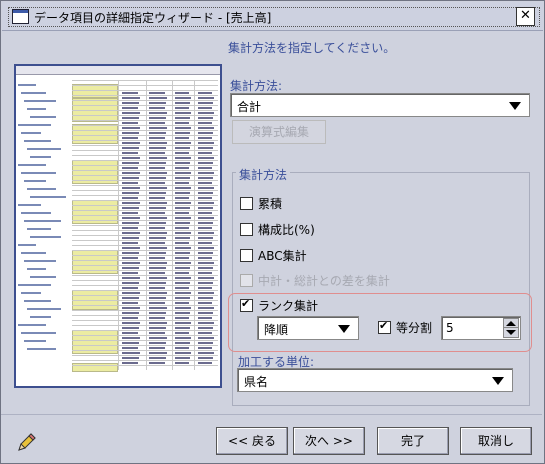 The image size is (545, 464). I want to click on formula-edit-button: 演算式編集, so click(279, 132).